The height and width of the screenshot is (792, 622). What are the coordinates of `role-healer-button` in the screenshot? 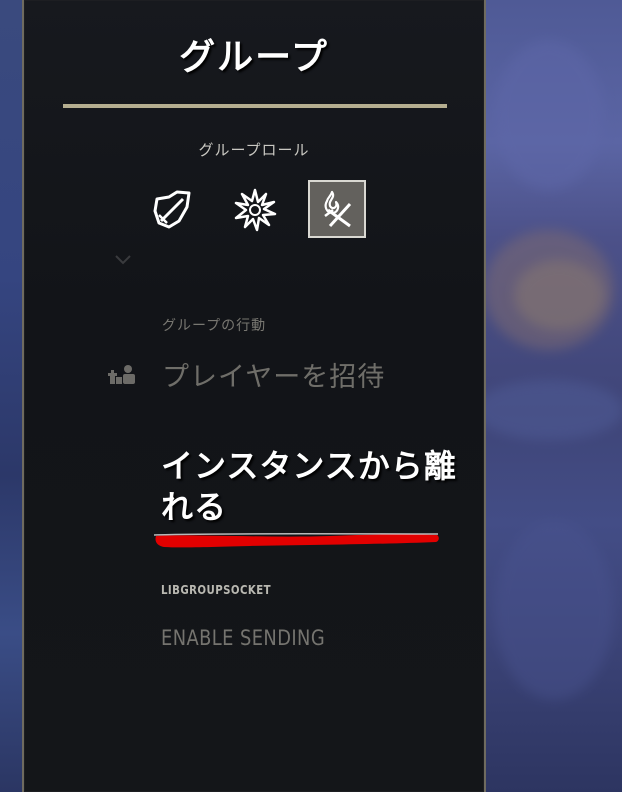 It's located at (255, 210).